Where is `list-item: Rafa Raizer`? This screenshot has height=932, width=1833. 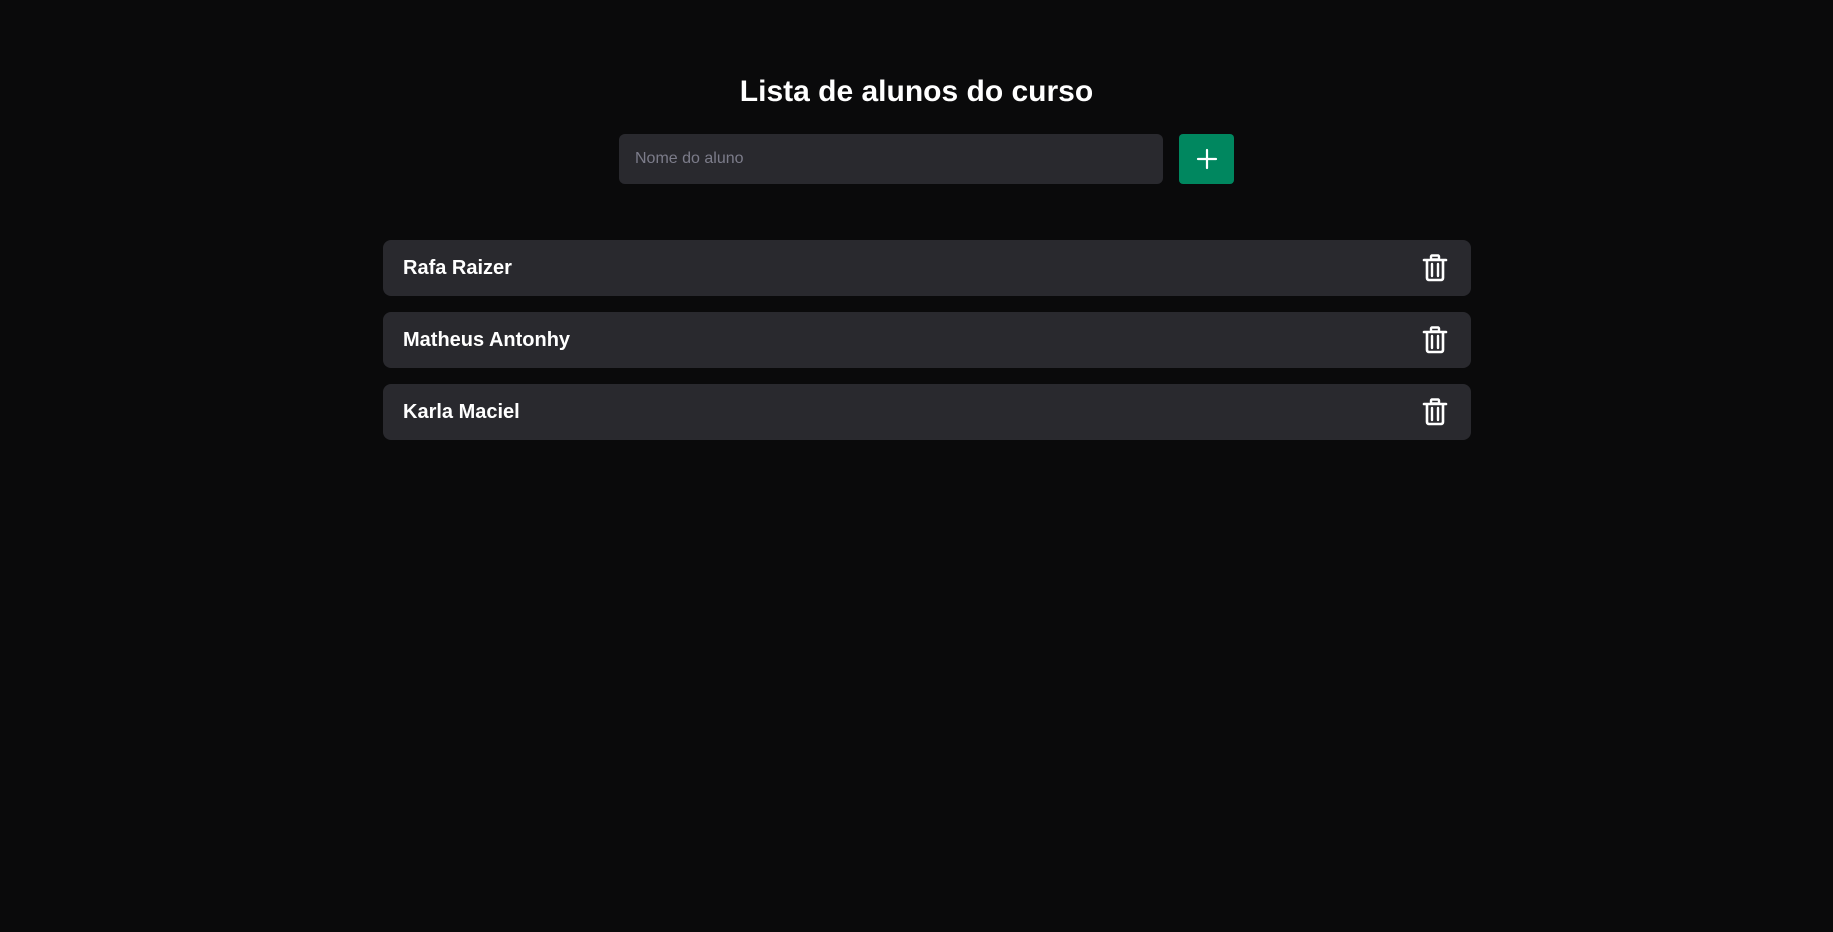 list-item: Rafa Raizer is located at coordinates (927, 268).